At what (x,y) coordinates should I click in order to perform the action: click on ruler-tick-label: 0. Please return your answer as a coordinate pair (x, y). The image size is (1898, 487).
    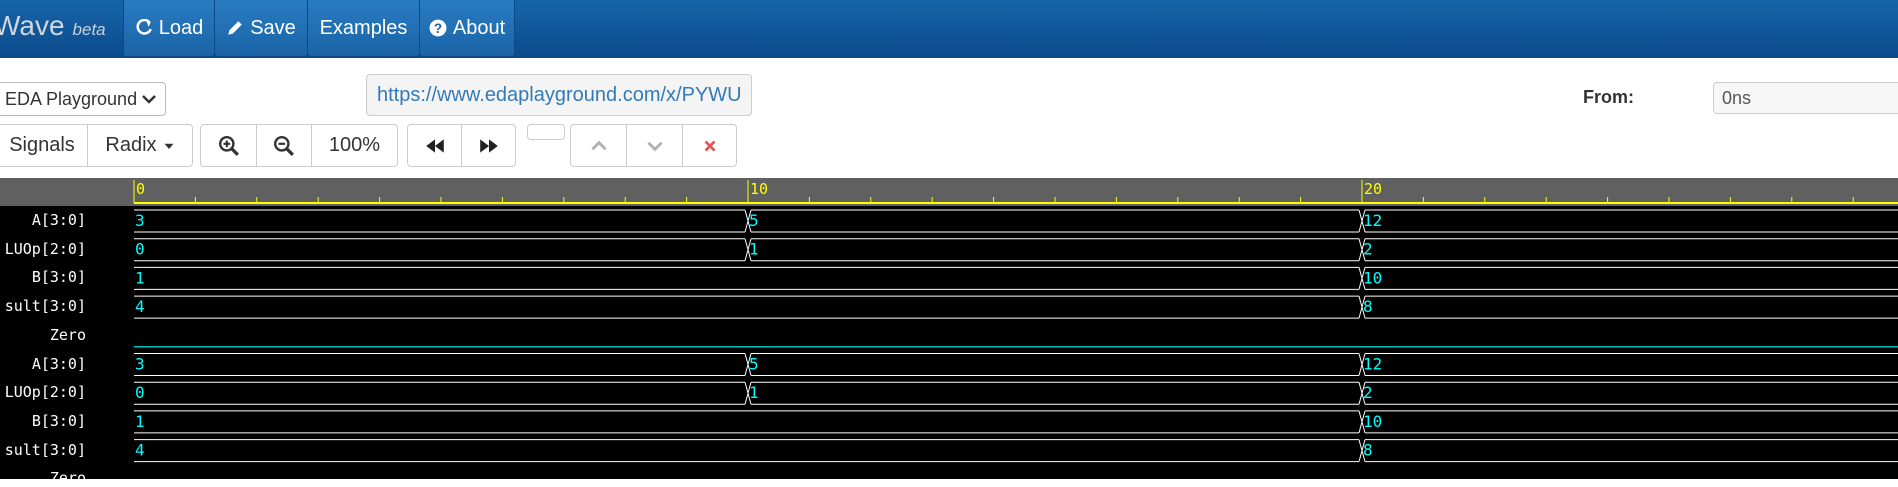
    Looking at the image, I should click on (140, 189).